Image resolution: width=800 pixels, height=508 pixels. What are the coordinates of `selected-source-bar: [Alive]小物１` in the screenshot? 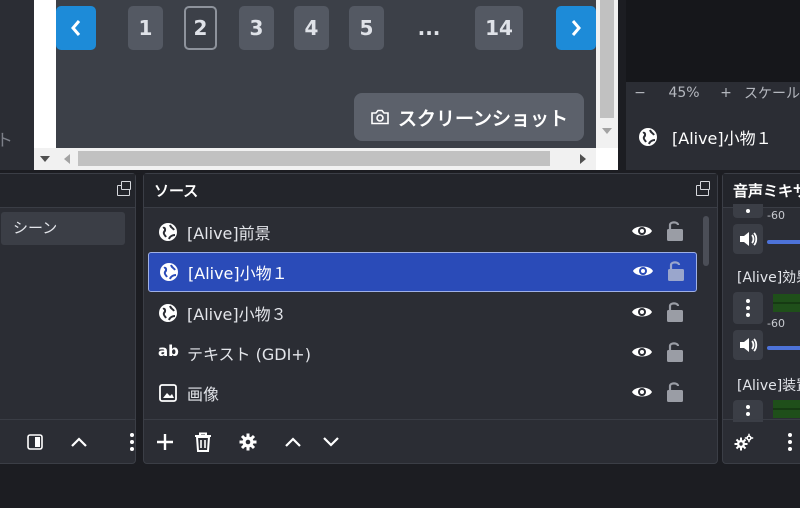 It's located at (713, 137).